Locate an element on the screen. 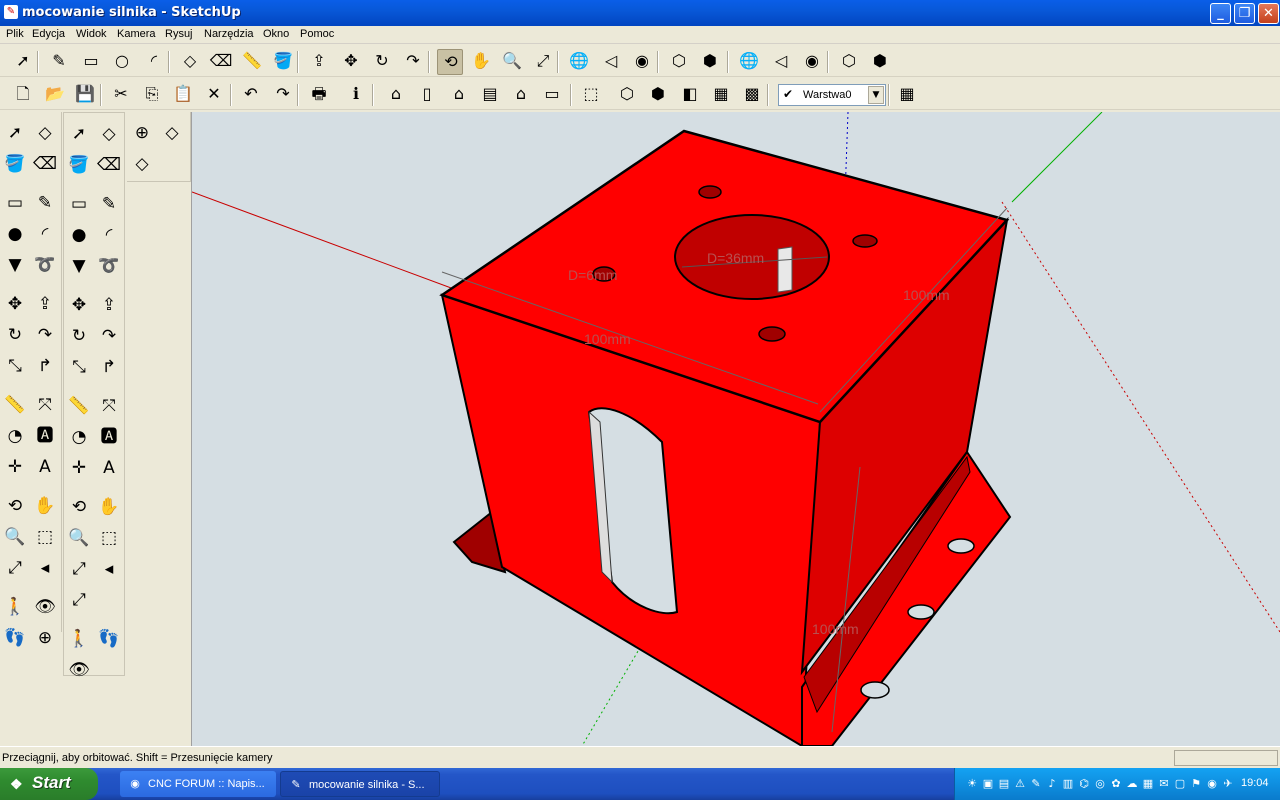 The image size is (1280, 800). model-info-button: ℹ is located at coordinates (356, 95).